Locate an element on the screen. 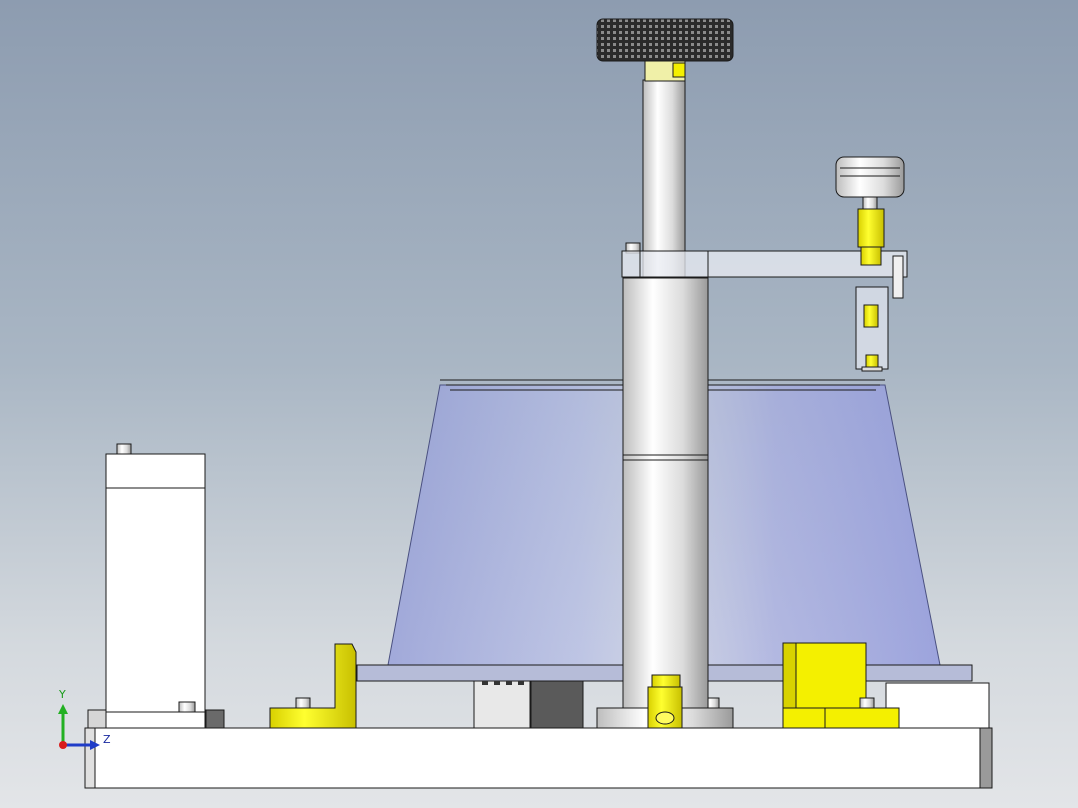 The height and width of the screenshot is (808, 1078). knurled-knob is located at coordinates (665, 50).